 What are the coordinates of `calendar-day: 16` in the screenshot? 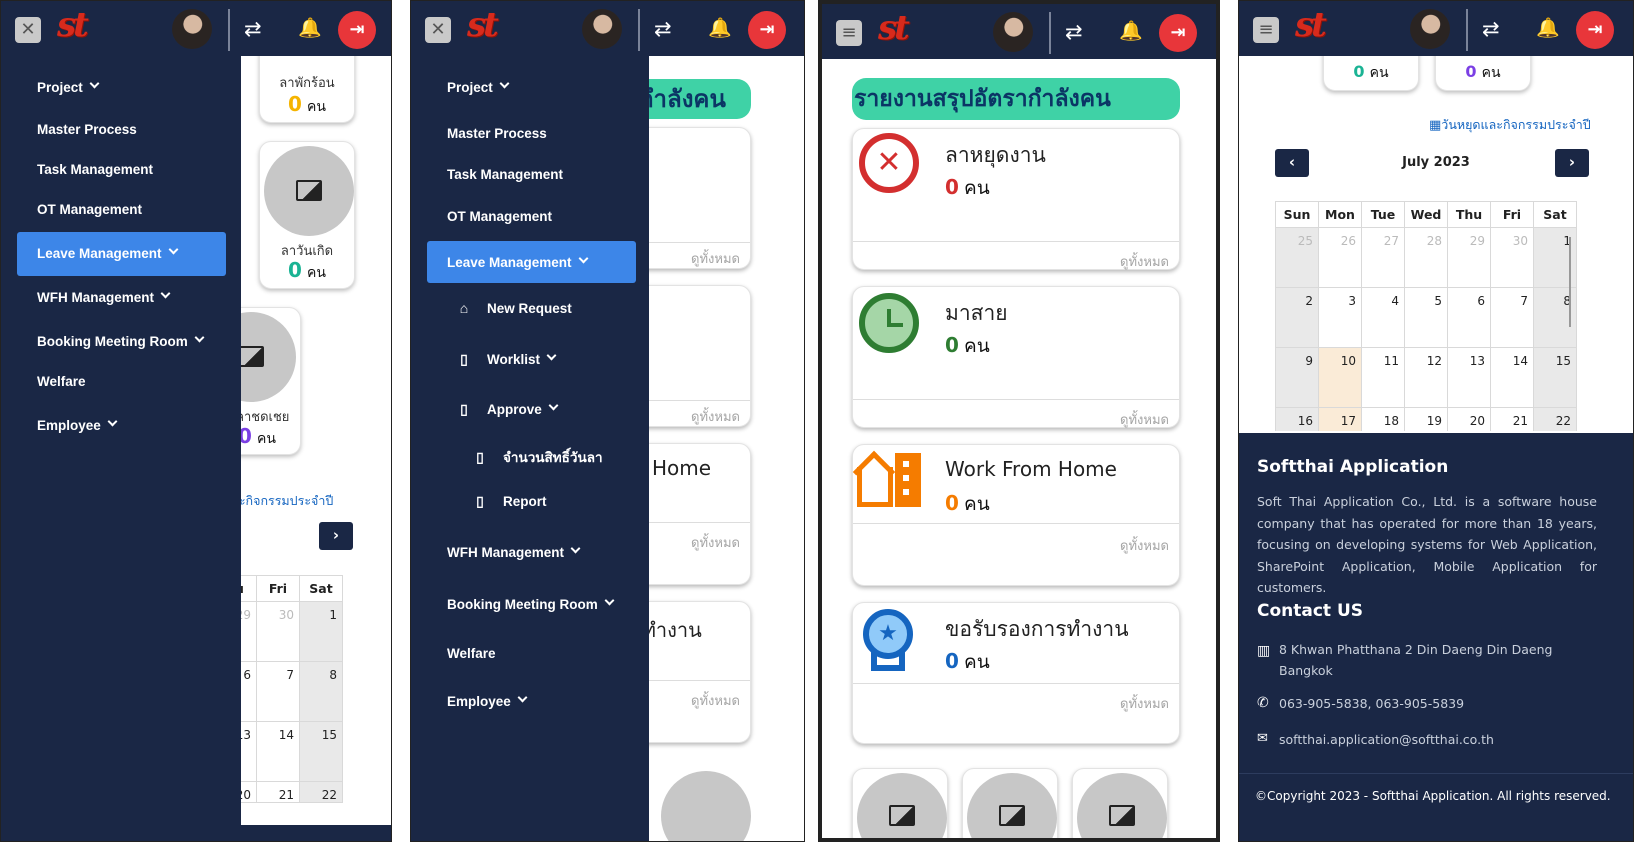 It's located at (1297, 419).